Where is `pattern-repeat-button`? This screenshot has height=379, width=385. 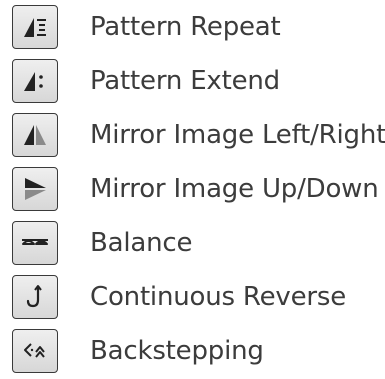
pattern-repeat-button is located at coordinates (35, 27).